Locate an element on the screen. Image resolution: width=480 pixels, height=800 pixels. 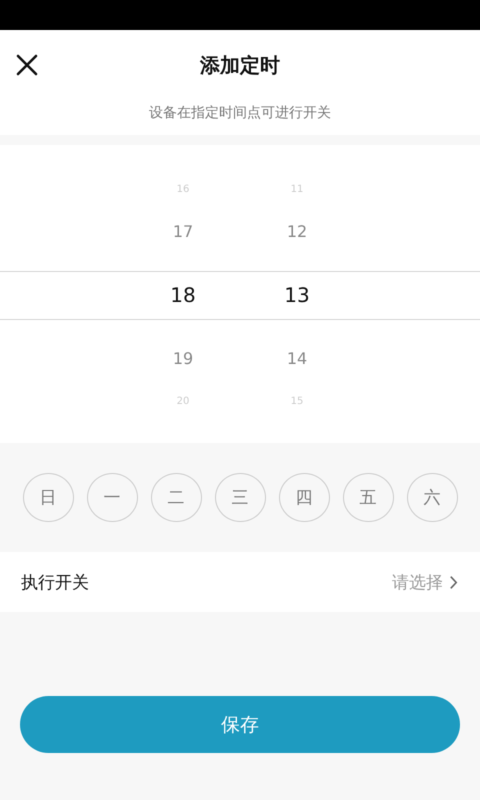
picker-item: 19 is located at coordinates (183, 358).